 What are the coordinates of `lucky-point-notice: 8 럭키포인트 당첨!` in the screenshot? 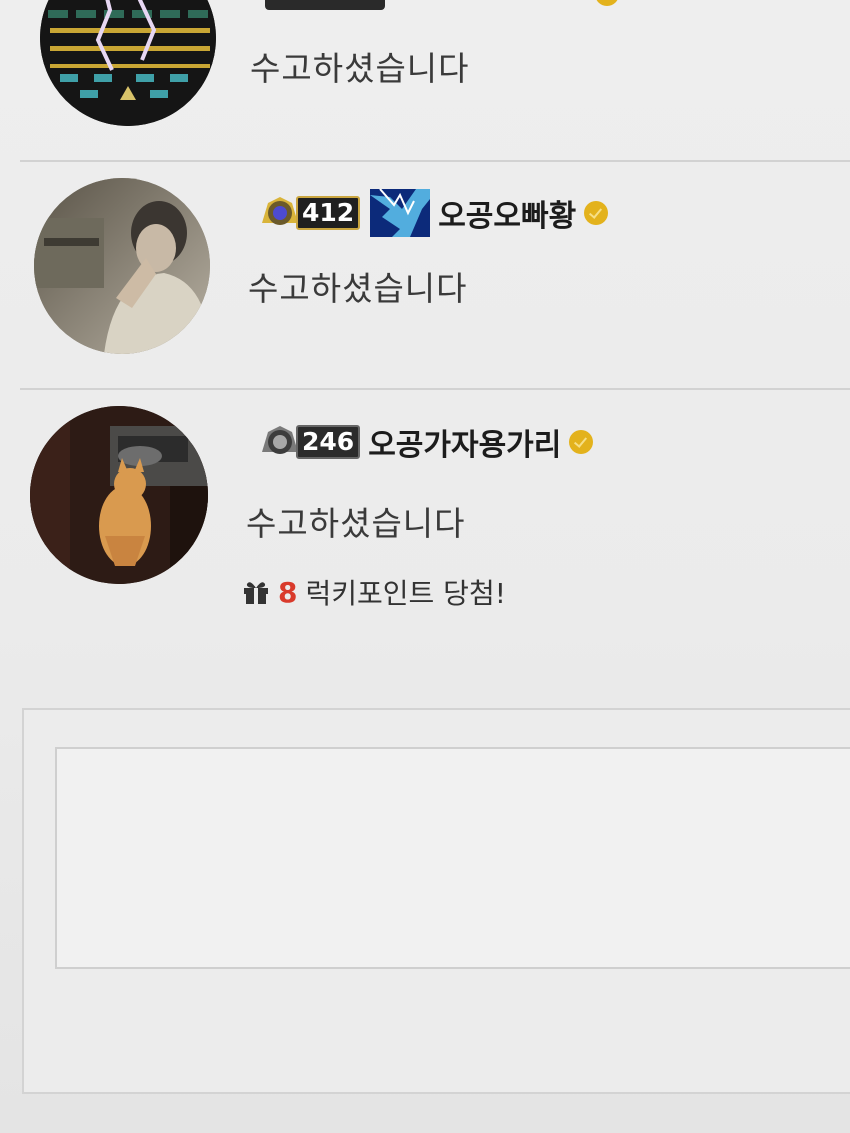 It's located at (374, 592).